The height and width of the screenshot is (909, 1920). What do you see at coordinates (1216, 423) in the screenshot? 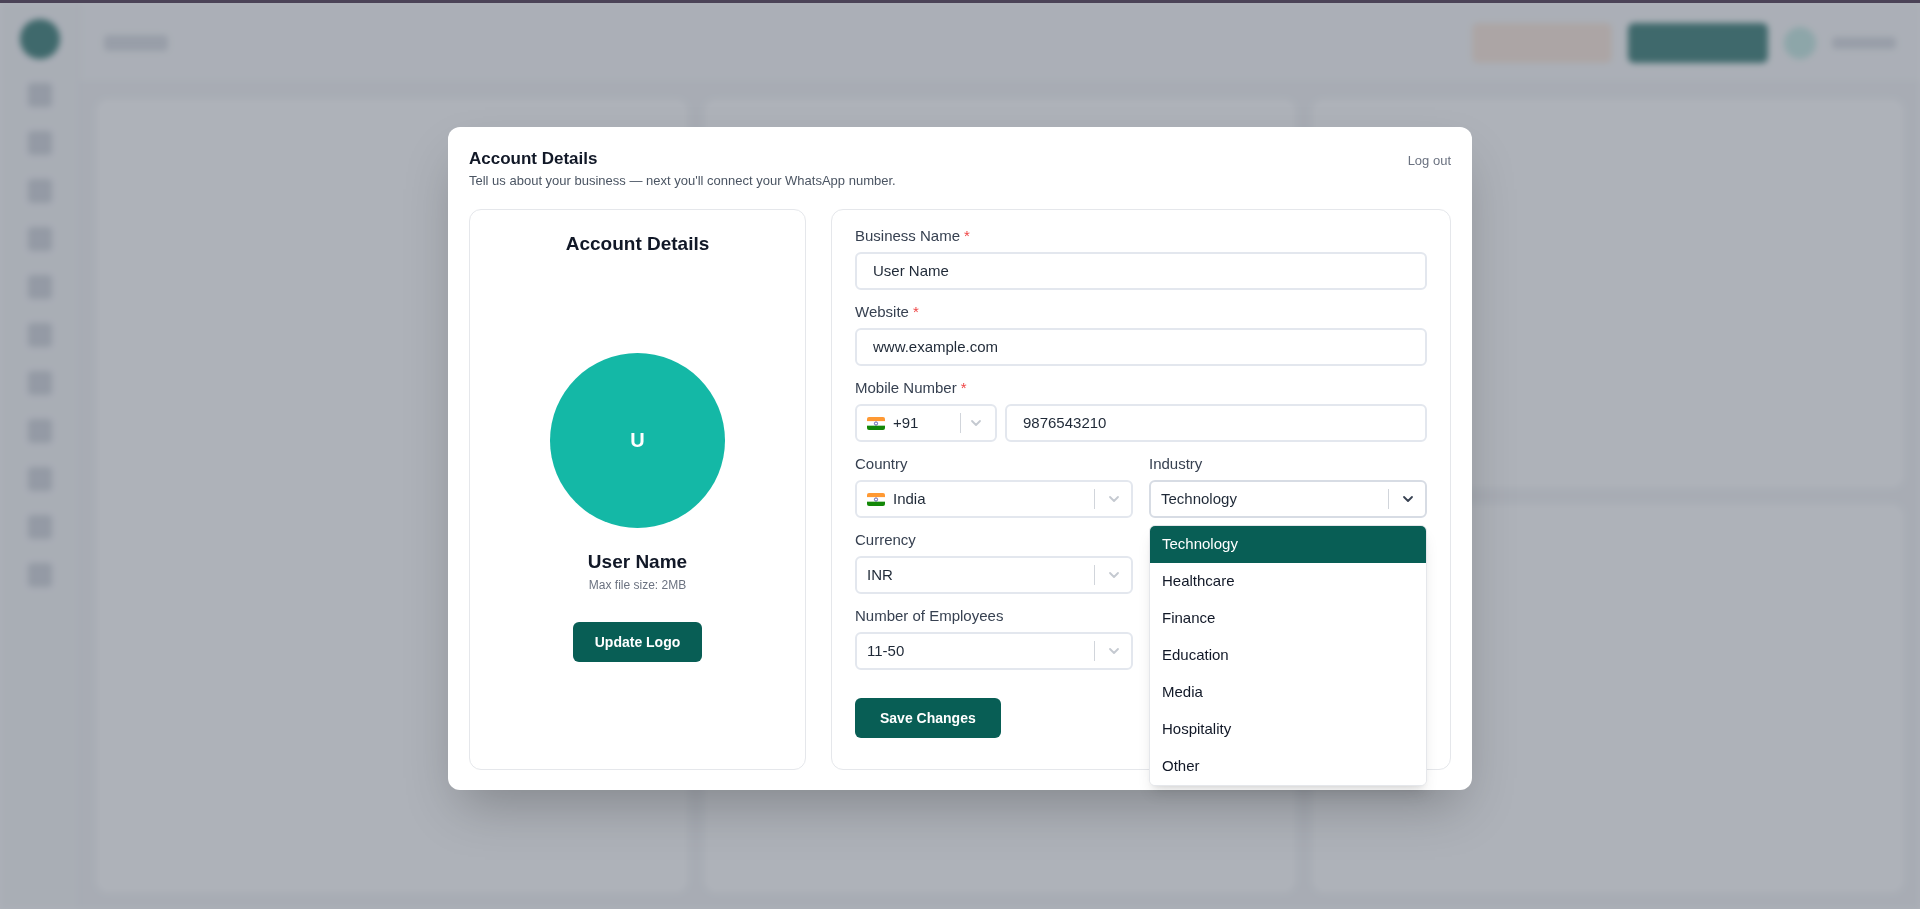
I see `phone-field: 9876543210` at bounding box center [1216, 423].